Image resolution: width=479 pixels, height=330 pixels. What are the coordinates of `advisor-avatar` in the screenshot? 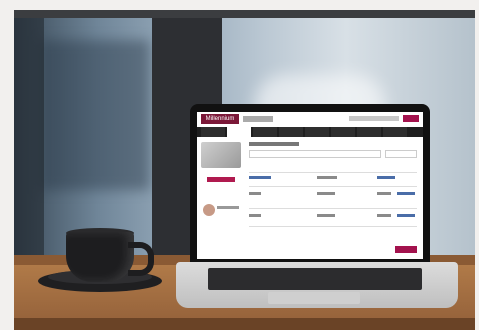 It's located at (209, 210).